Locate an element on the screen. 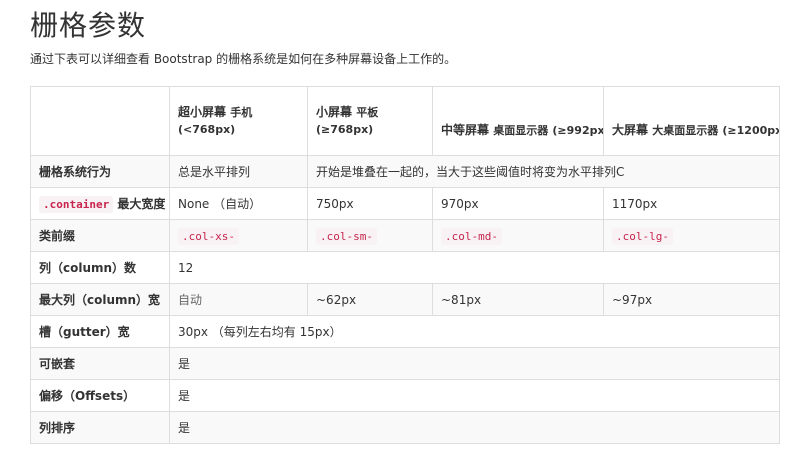 The width and height of the screenshot is (800, 456). table-row-gutter: 槽（gutter）宽 30px （每列左右均有 15px） is located at coordinates (405, 331).